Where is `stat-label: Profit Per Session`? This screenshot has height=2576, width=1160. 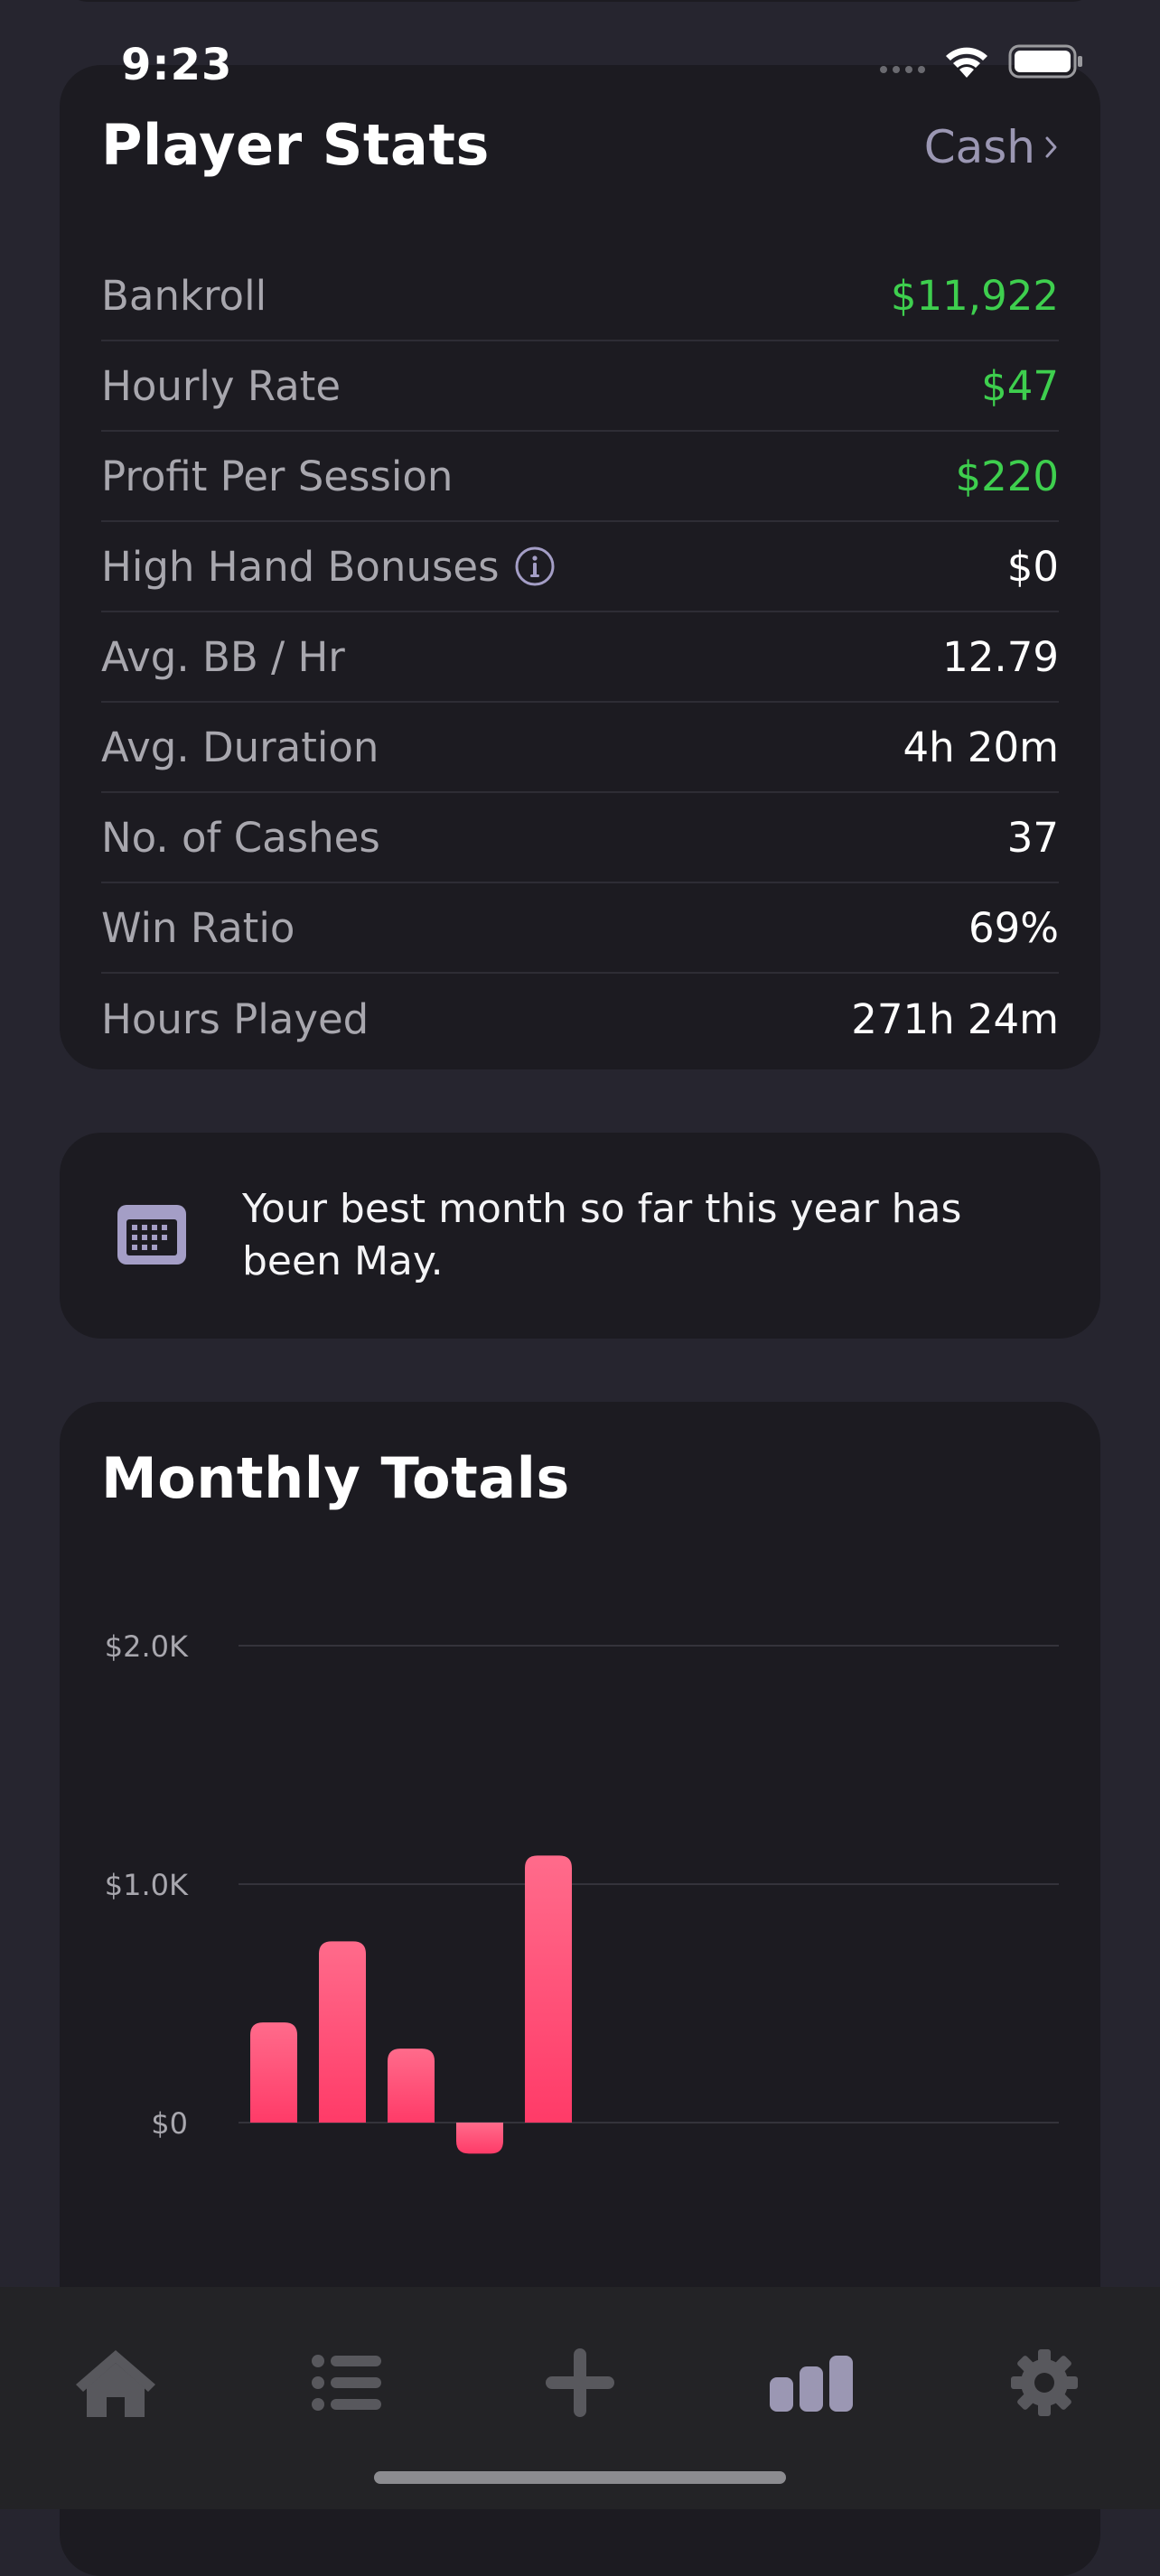 stat-label: Profit Per Session is located at coordinates (278, 476).